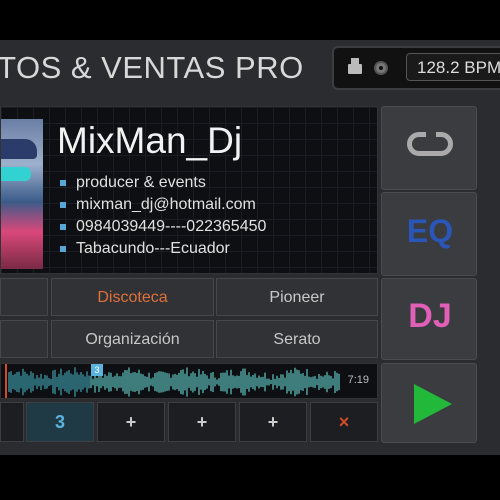 Image resolution: width=500 pixels, height=500 pixels. Describe the element at coordinates (433, 404) in the screenshot. I see `play-icon` at that location.